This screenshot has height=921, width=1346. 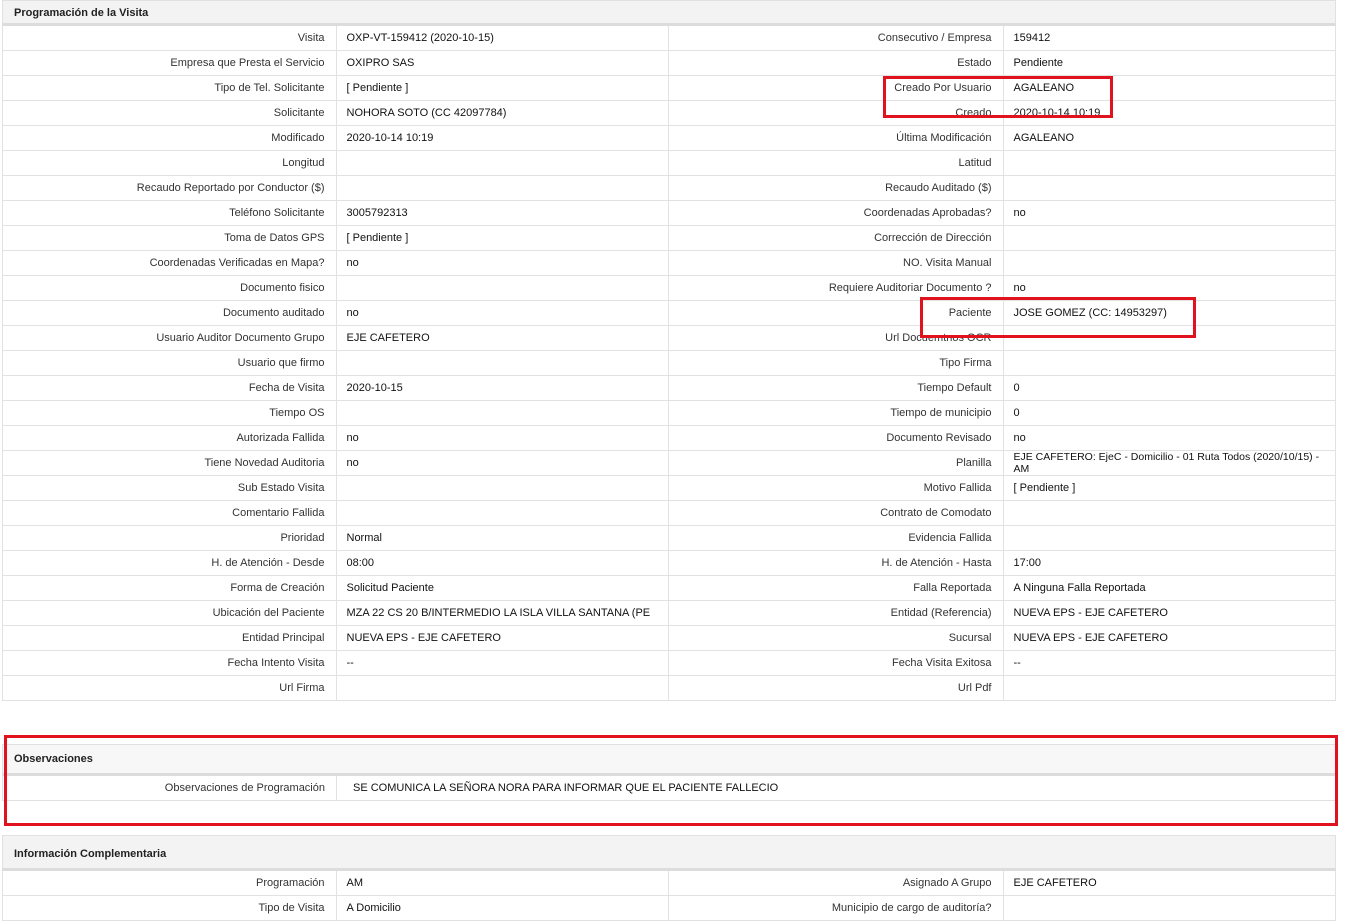 What do you see at coordinates (941, 413) in the screenshot?
I see `field-label: Tiempo de municipio` at bounding box center [941, 413].